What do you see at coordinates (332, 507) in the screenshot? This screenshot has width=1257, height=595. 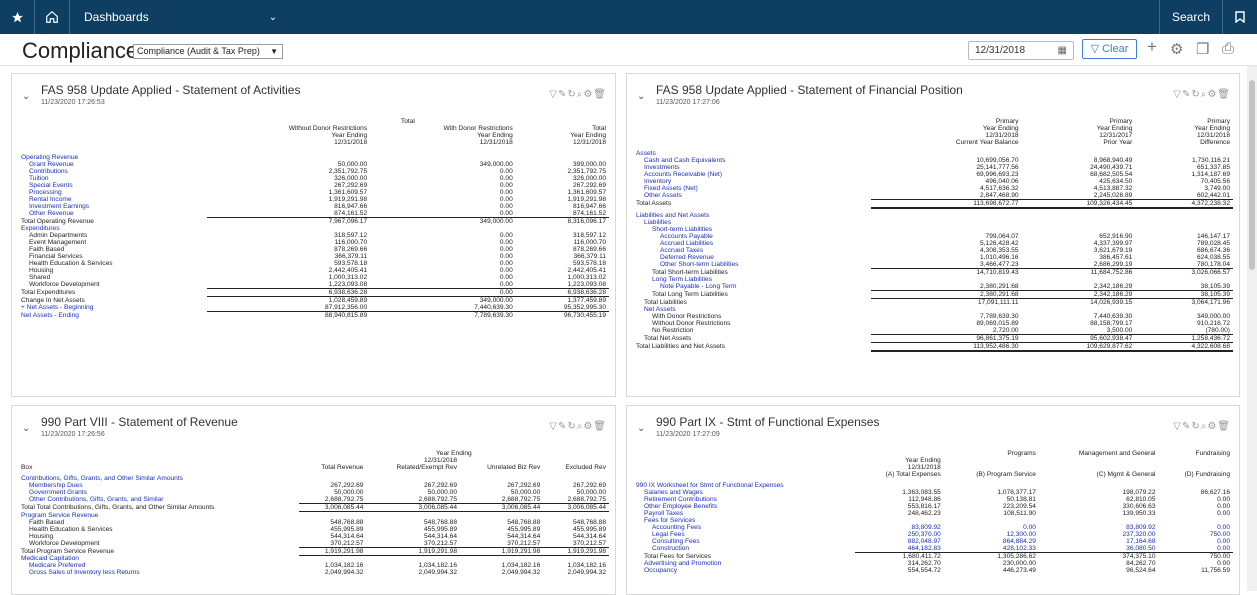 I see `cell-value: 3,006,085.44` at bounding box center [332, 507].